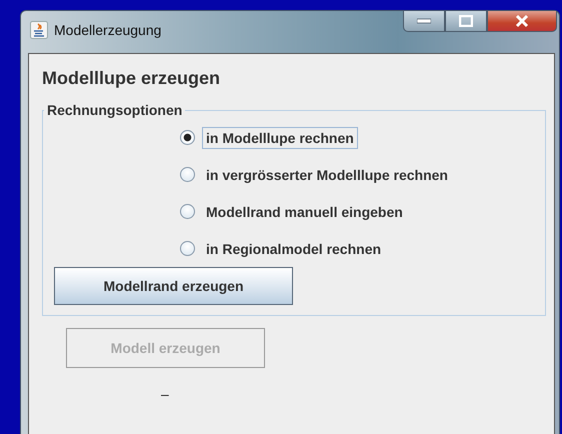  I want to click on radio-label: in Modelllupe rechnen, so click(280, 137).